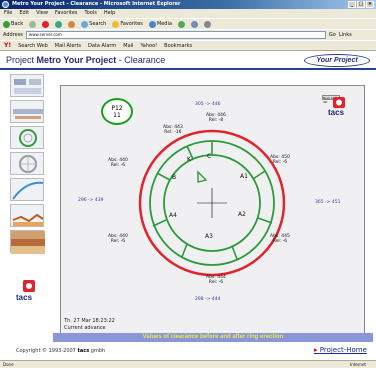 The height and width of the screenshot is (368, 376). What do you see at coordinates (370, 4) in the screenshot?
I see `close-button: ×` at bounding box center [370, 4].